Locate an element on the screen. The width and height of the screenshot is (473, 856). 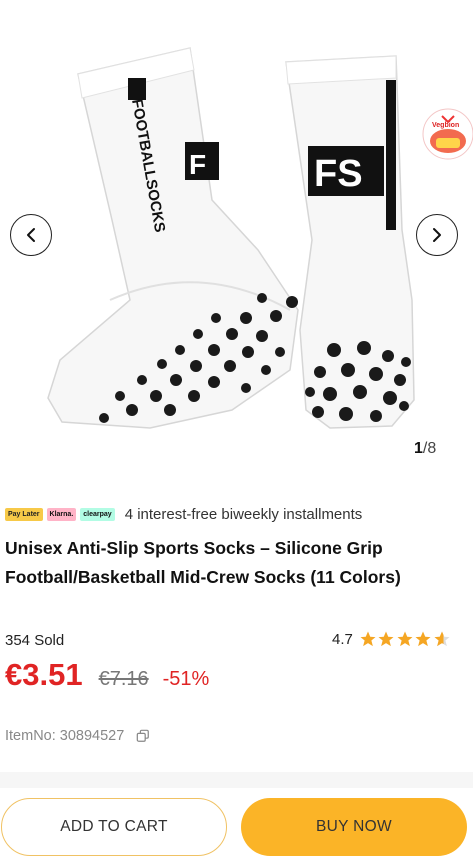
section-divider is located at coordinates (236, 780).